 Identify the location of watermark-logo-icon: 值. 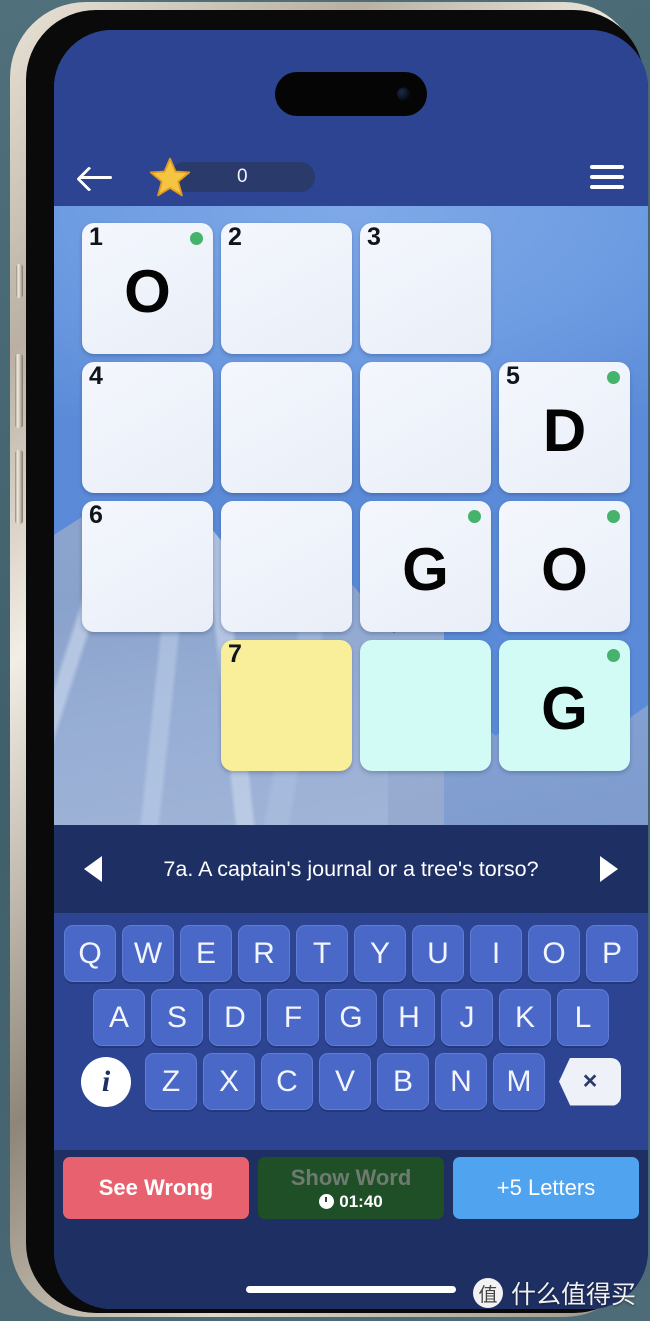
(487, 1293).